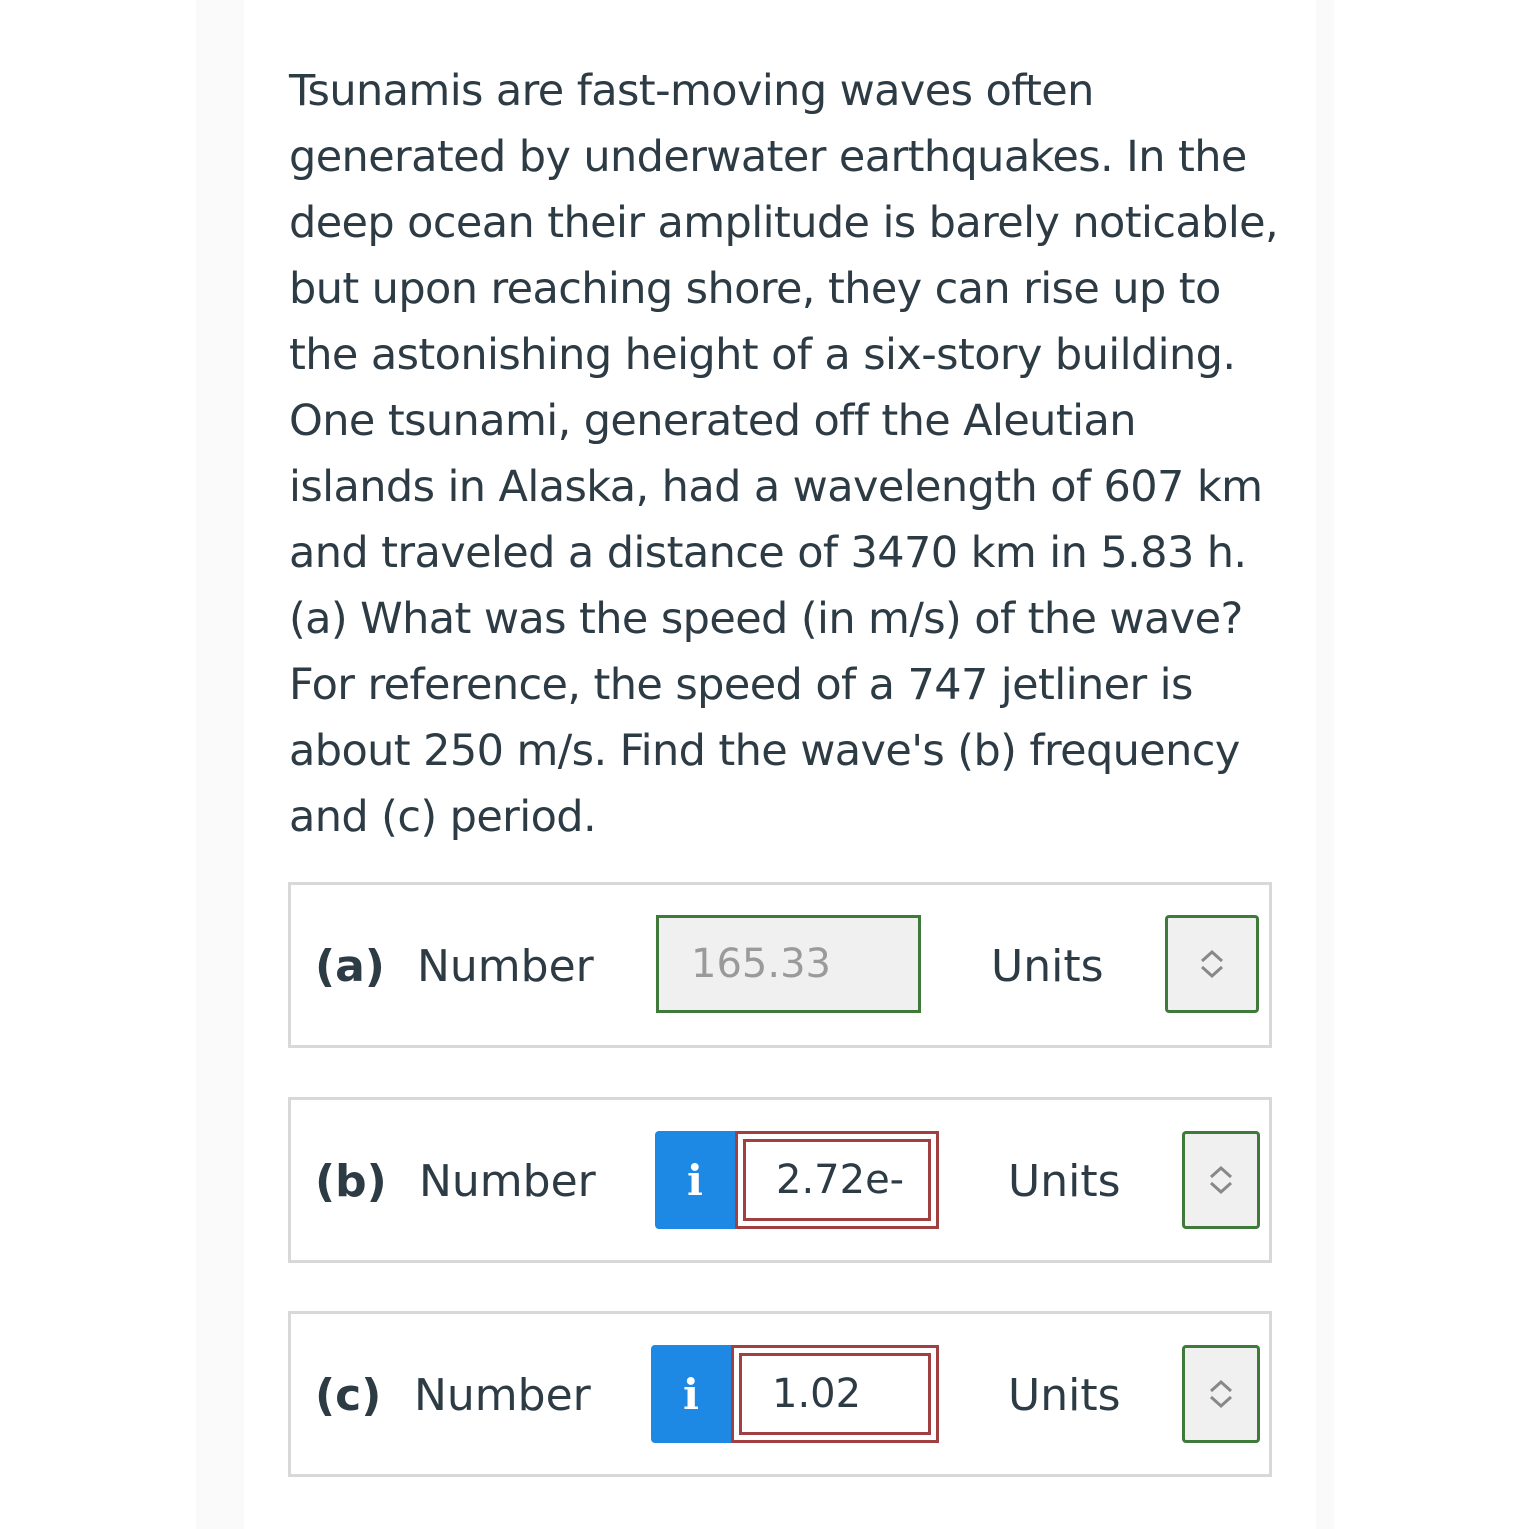 This screenshot has width=1529, height=1529. Describe the element at coordinates (502, 1395) in the screenshot. I see `number-label-c: Number` at that location.